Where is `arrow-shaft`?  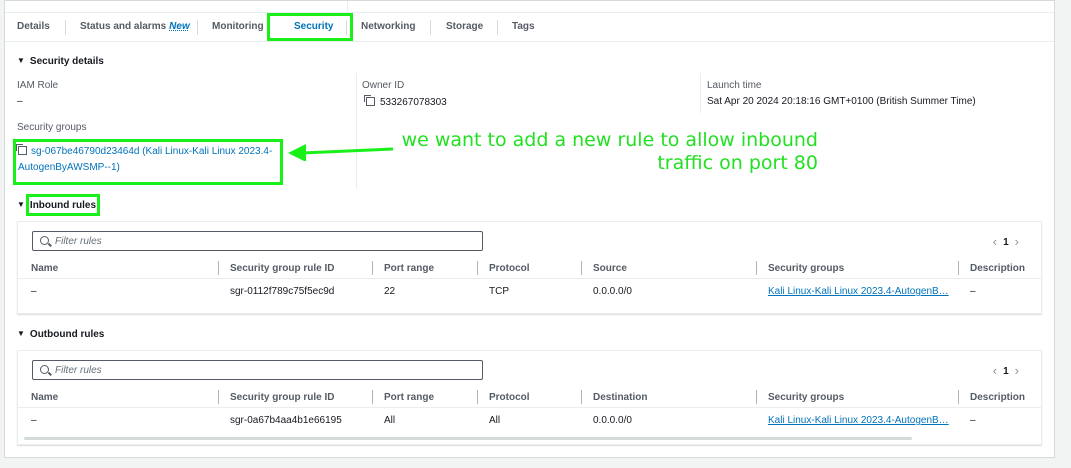 arrow-shaft is located at coordinates (347, 151).